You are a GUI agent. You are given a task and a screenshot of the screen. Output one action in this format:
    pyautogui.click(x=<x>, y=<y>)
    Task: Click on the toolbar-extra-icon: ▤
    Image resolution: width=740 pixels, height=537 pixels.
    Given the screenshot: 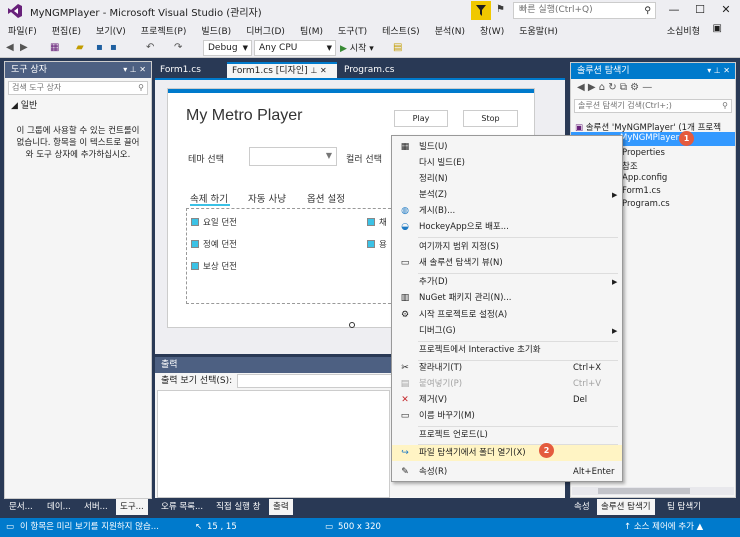 What is the action you would take?
    pyautogui.click(x=397, y=47)
    